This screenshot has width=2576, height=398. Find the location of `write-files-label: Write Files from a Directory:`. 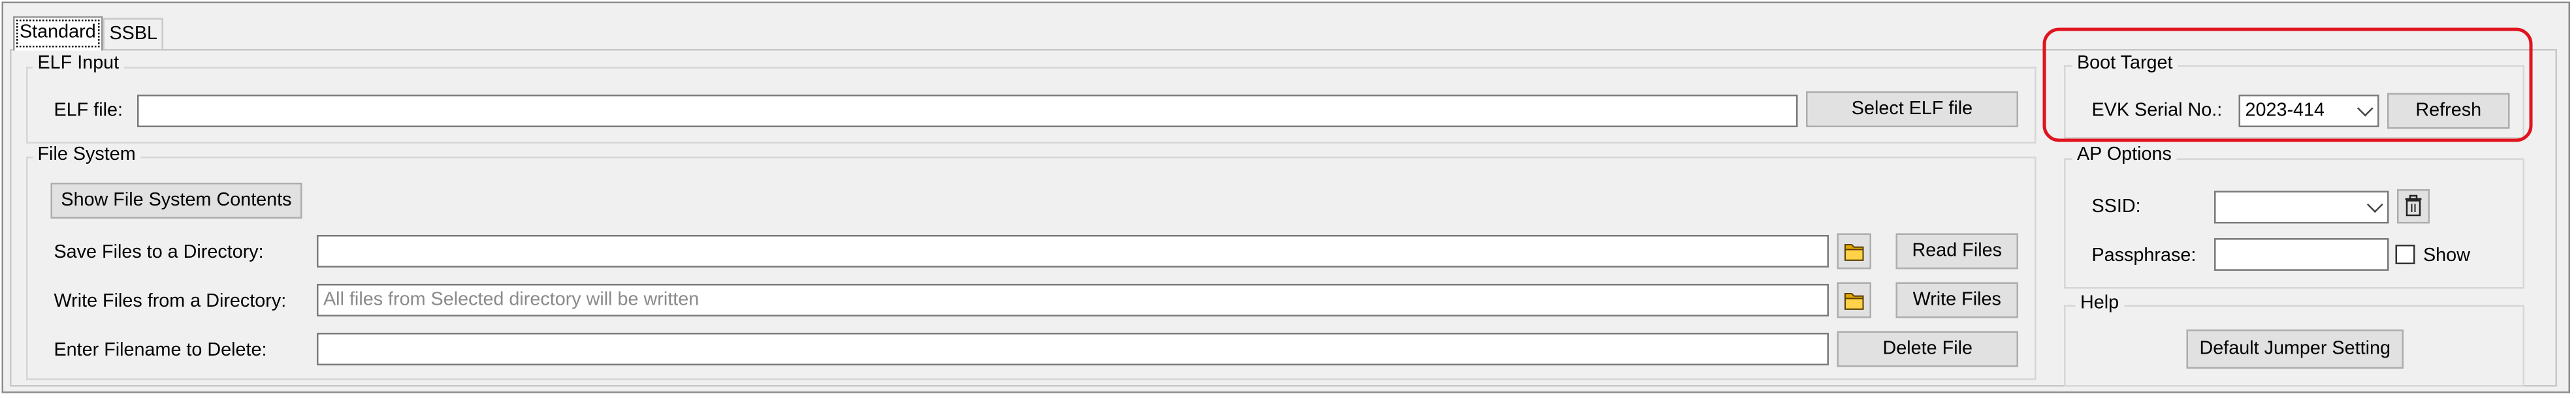

write-files-label: Write Files from a Directory: is located at coordinates (170, 302).